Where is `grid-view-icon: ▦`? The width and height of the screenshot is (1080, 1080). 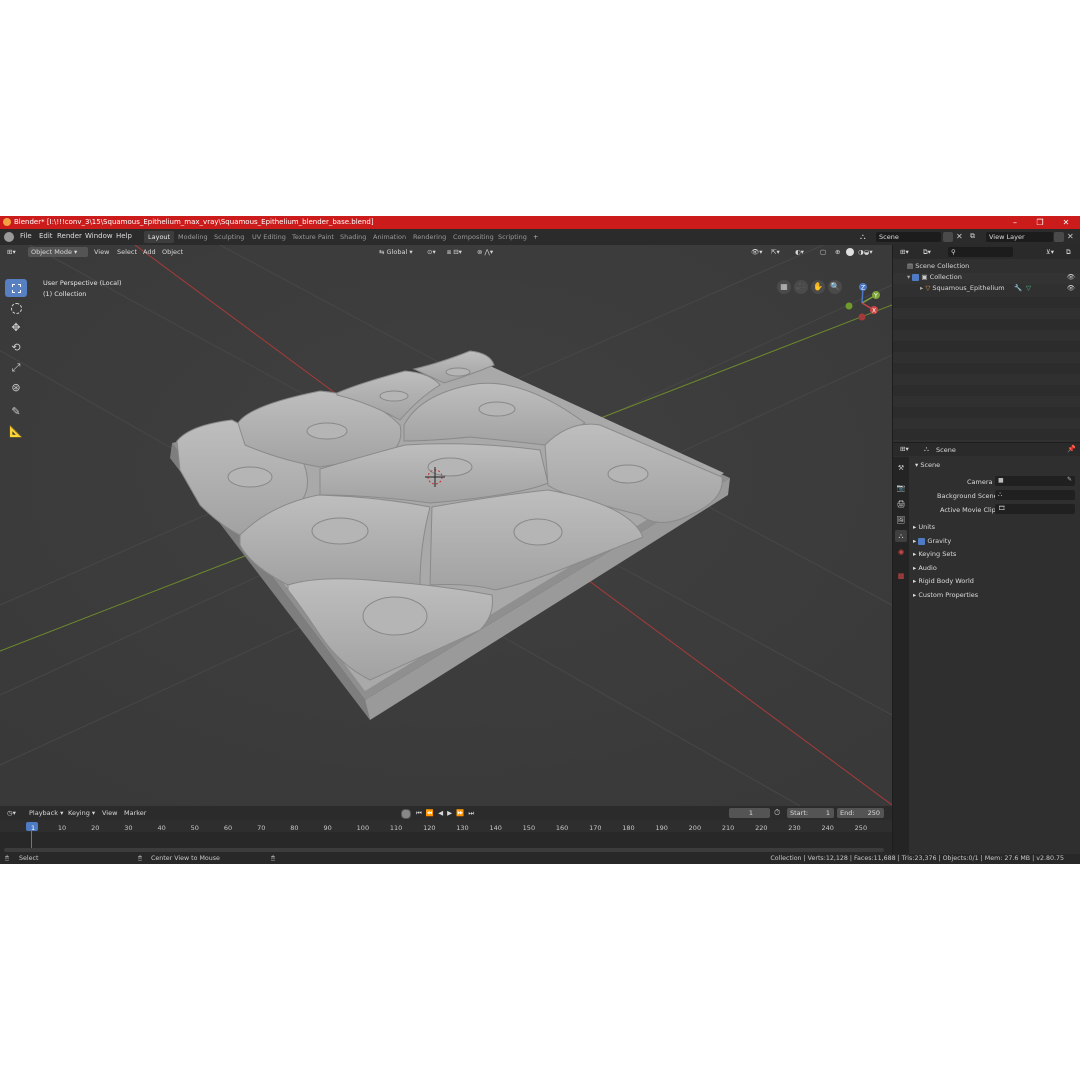 grid-view-icon: ▦ is located at coordinates (784, 287).